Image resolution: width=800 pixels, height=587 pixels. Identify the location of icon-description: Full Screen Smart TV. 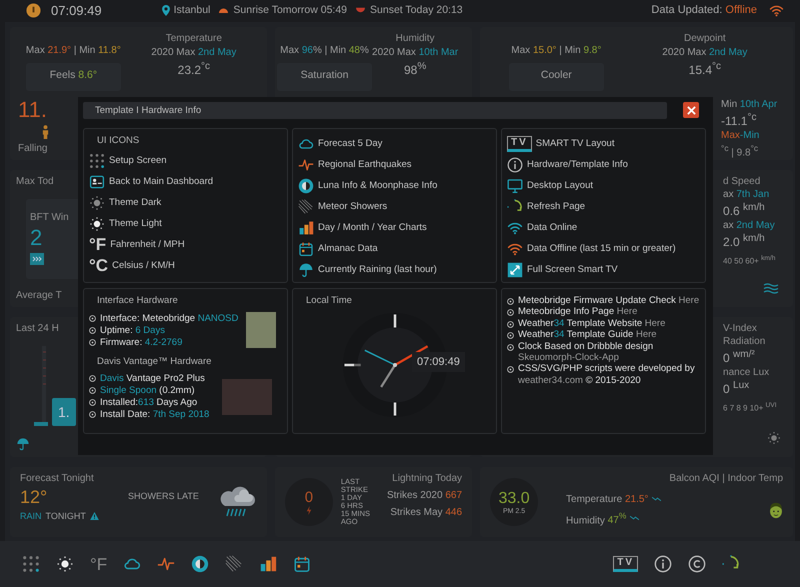
(572, 269).